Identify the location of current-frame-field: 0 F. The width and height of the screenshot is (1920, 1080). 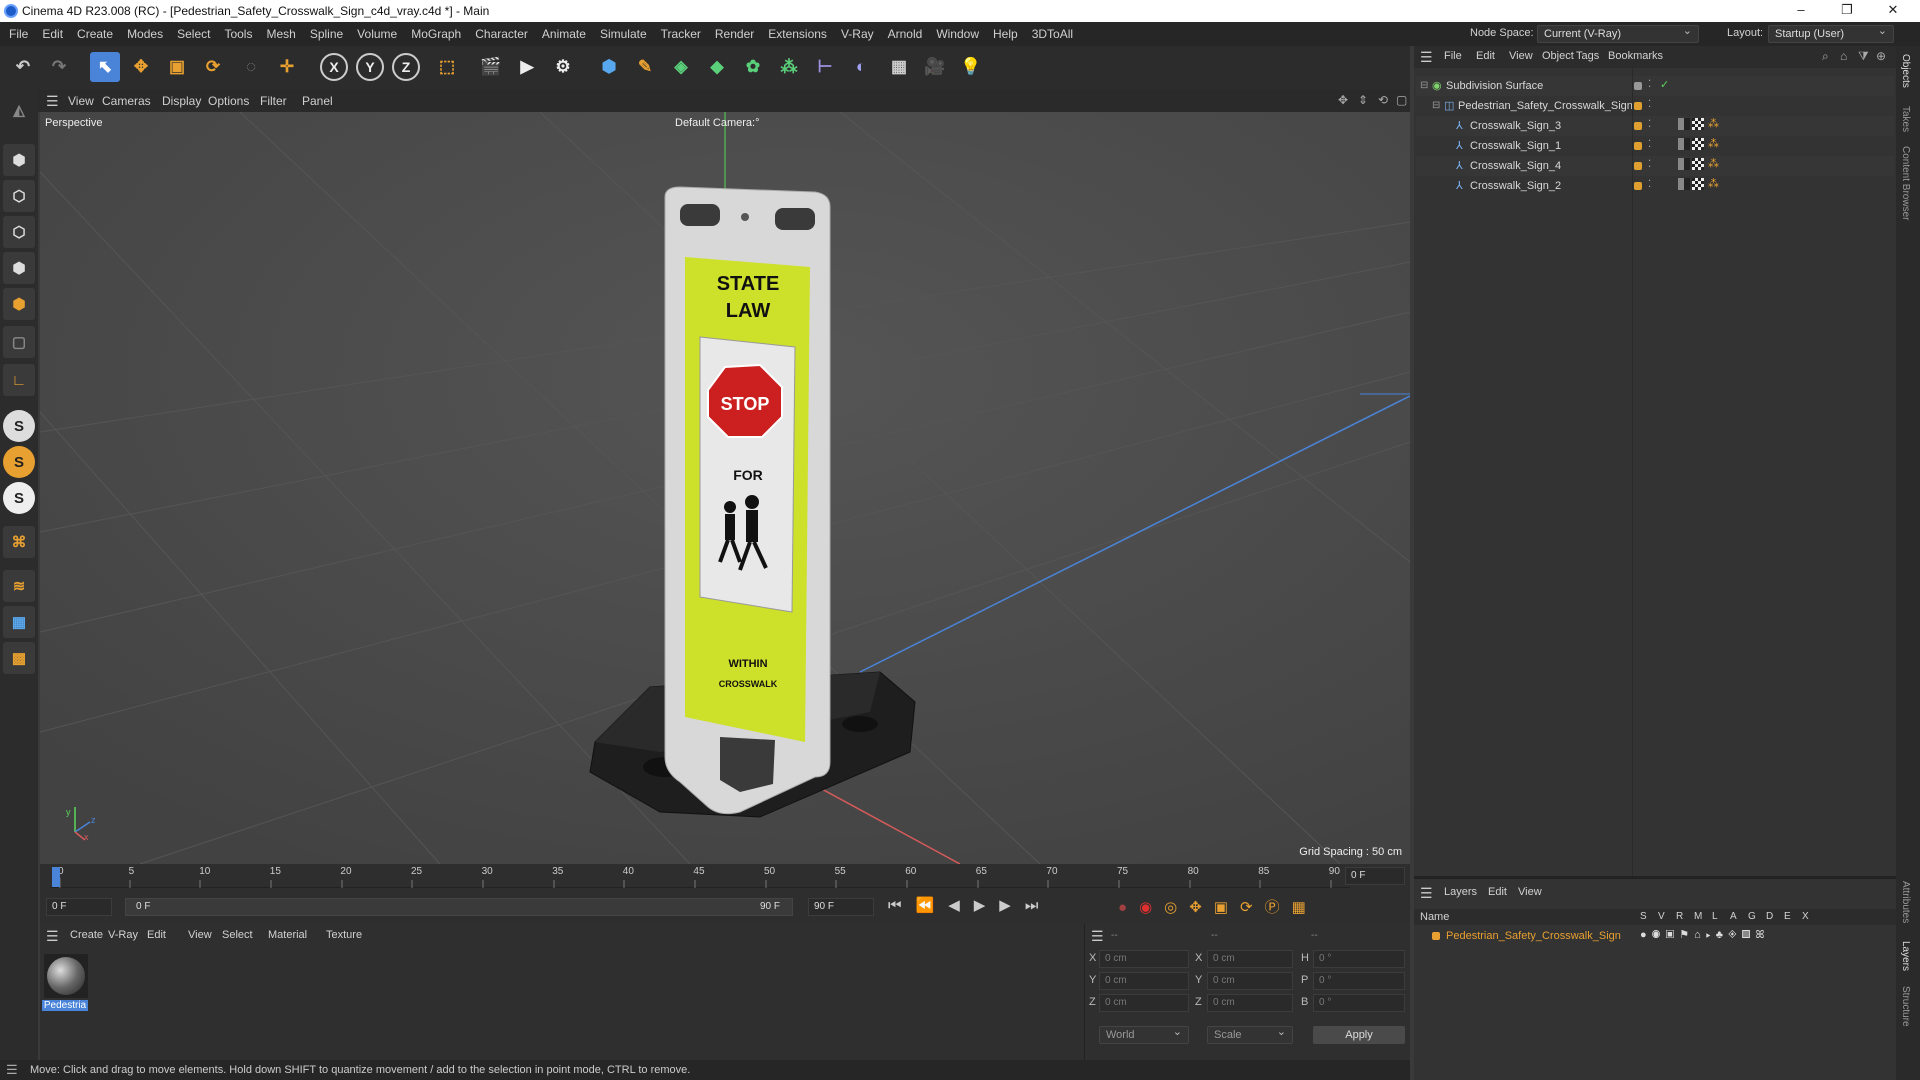
(1375, 876).